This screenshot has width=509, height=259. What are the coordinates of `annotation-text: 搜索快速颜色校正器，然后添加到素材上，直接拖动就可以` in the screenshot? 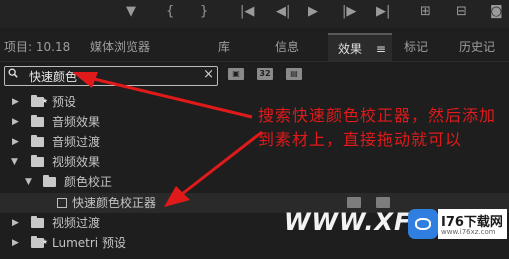 It's located at (377, 127).